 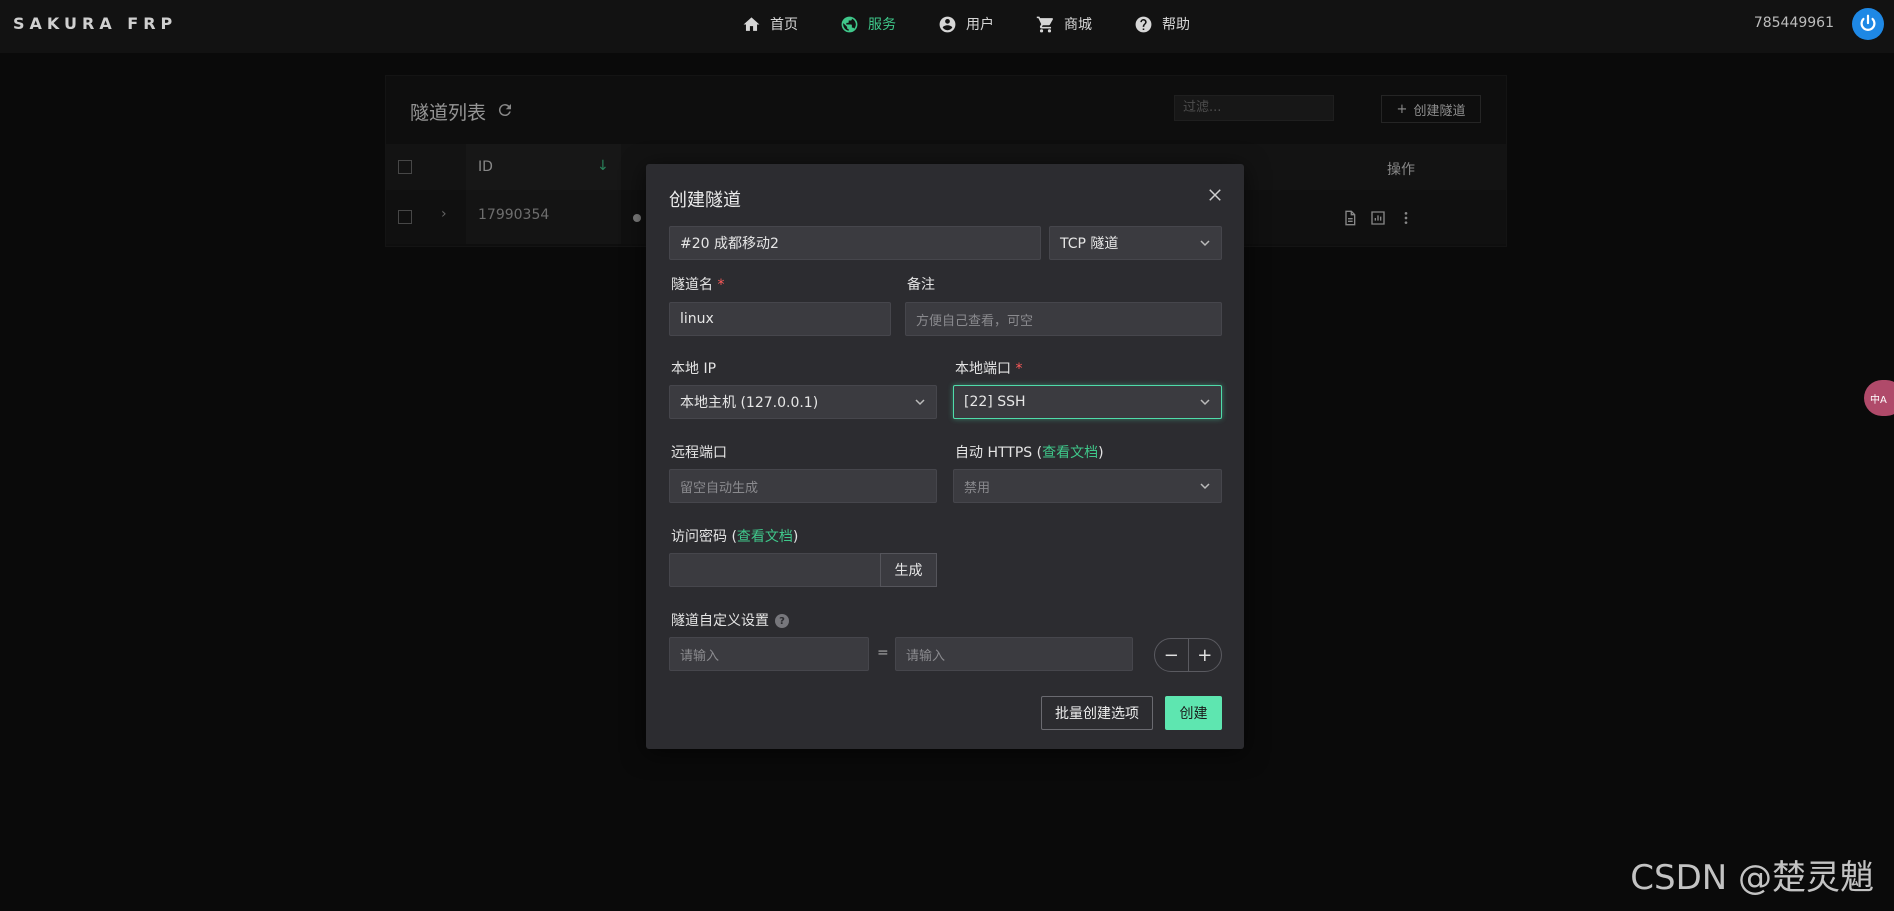 I want to click on nav-label: 帮助, so click(x=1176, y=25).